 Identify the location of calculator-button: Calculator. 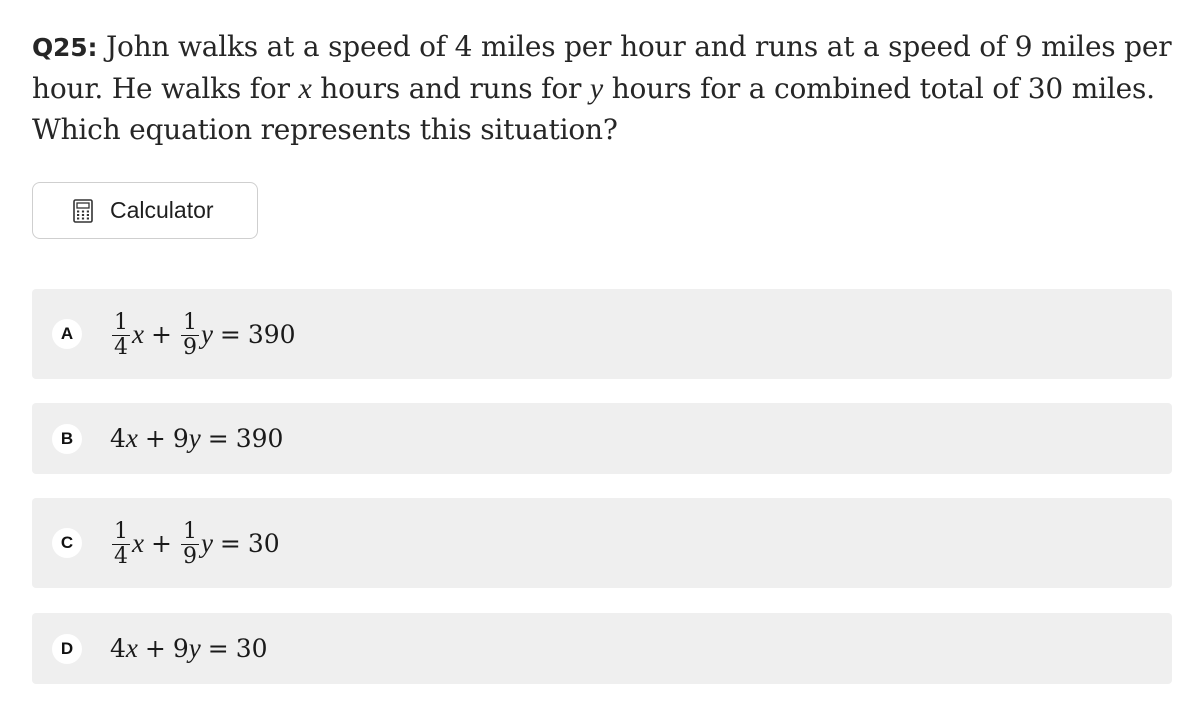
(145, 210).